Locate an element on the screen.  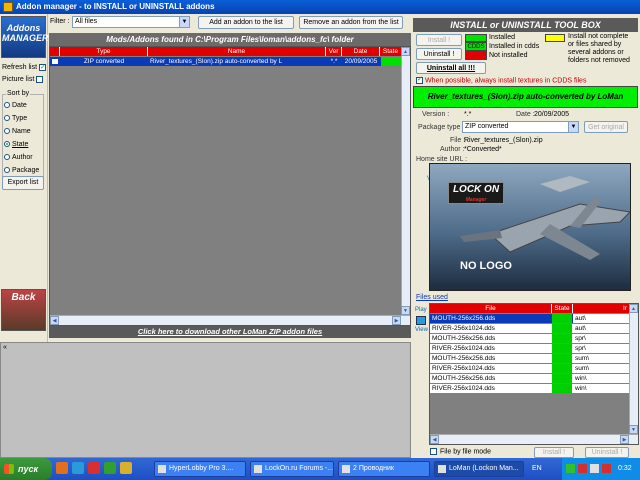
get-original-button: Get original is located at coordinates (606, 127).